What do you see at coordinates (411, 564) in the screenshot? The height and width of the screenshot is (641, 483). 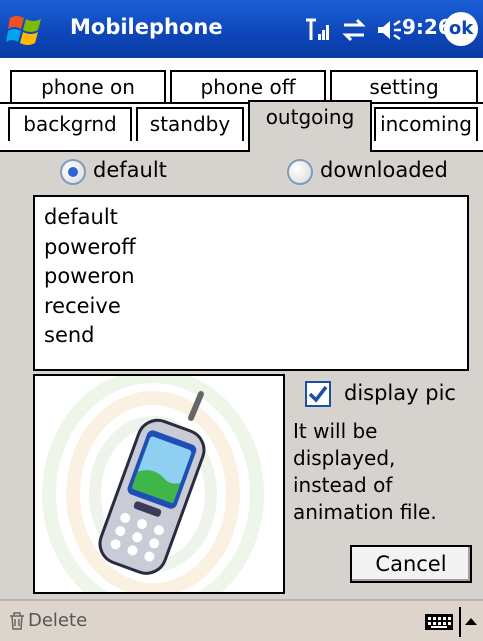 I see `cancel-button: Cancel` at bounding box center [411, 564].